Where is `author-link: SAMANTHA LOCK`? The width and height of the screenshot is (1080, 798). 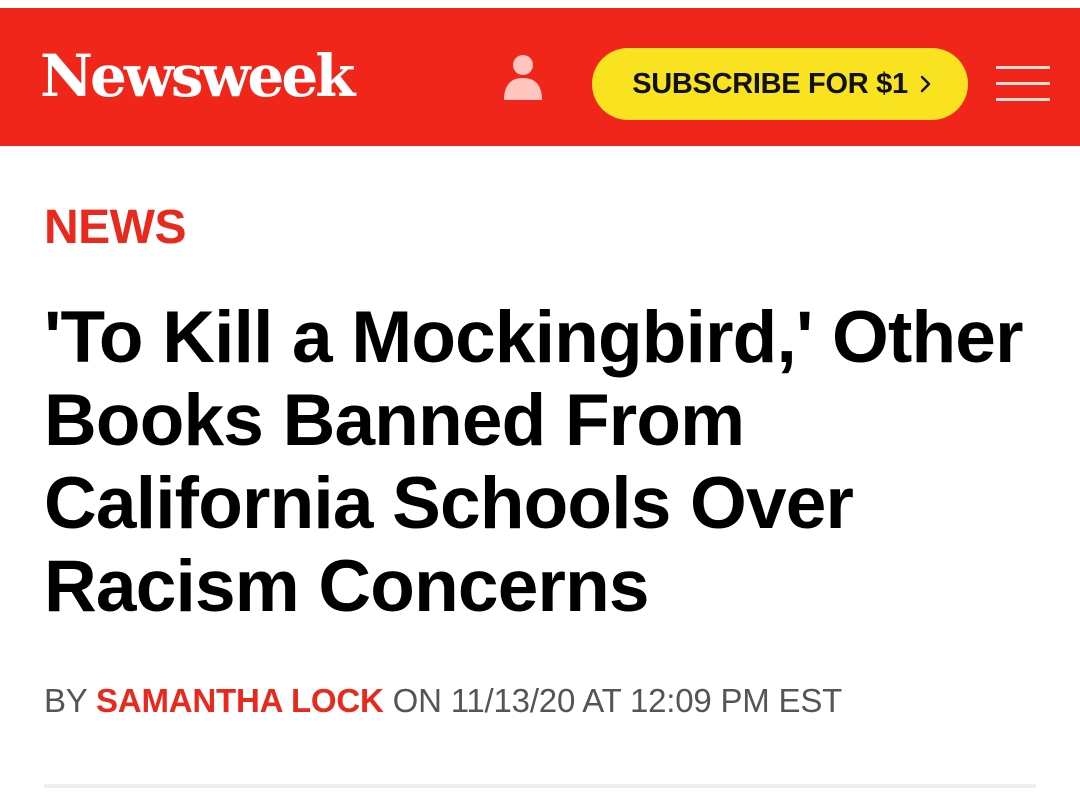
author-link: SAMANTHA LOCK is located at coordinates (240, 700).